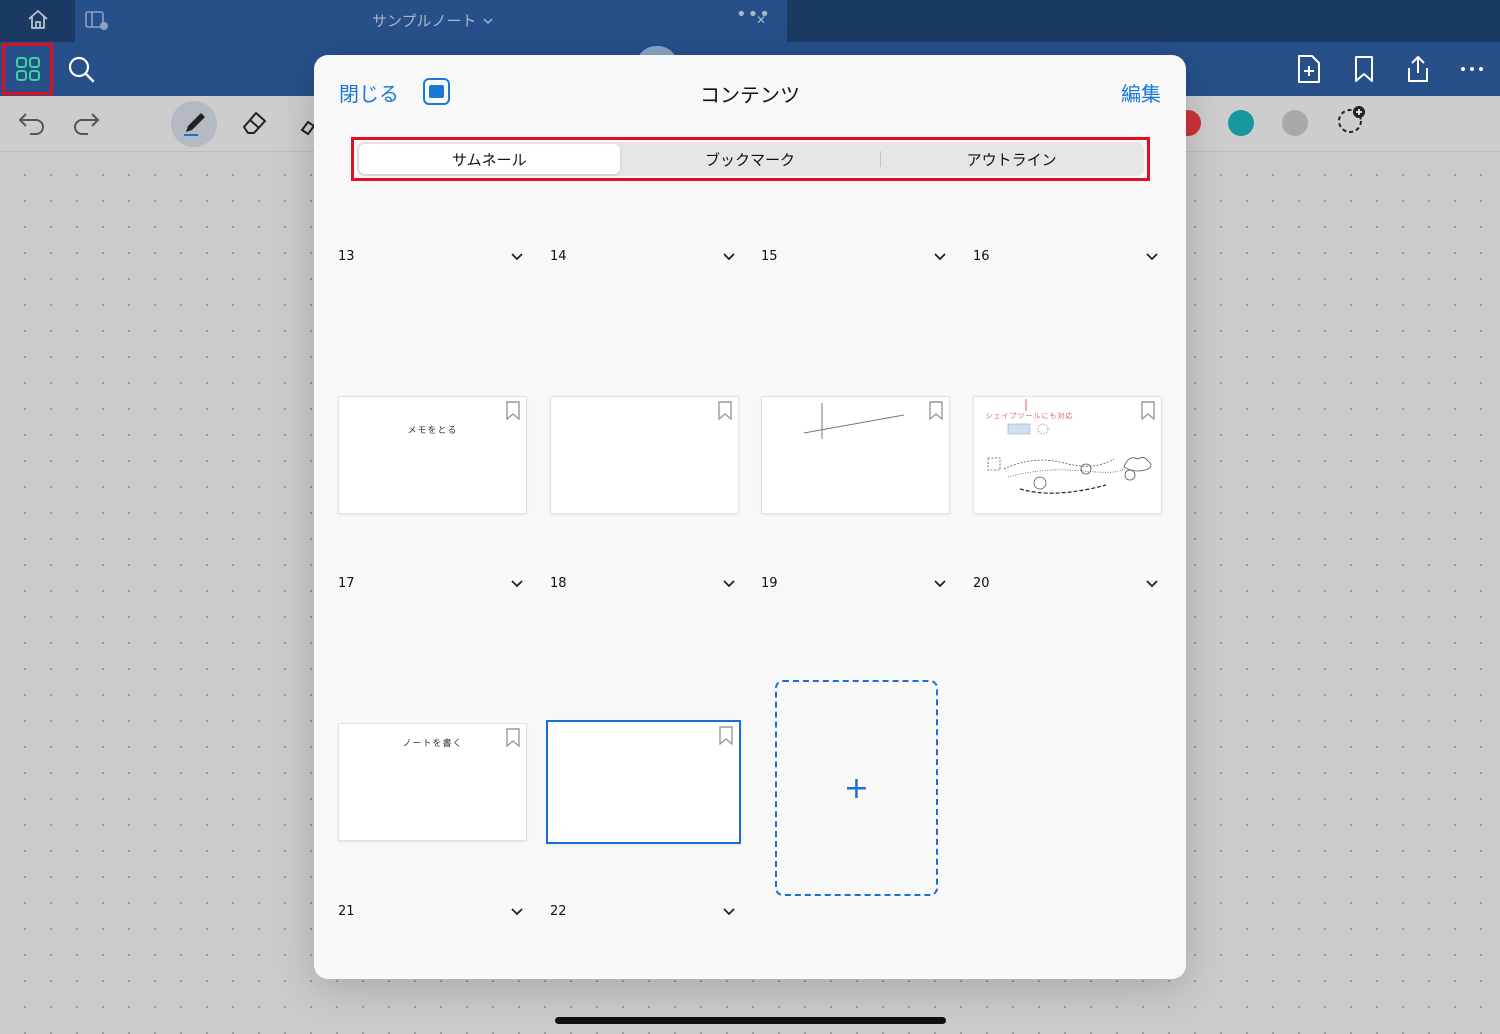 The height and width of the screenshot is (1034, 1500). I want to click on page-number: 13, so click(346, 256).